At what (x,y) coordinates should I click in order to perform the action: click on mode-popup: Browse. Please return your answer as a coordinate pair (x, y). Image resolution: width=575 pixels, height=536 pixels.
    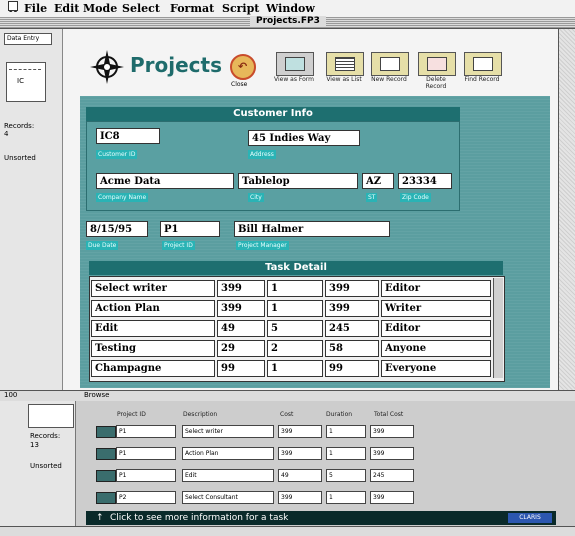
    Looking at the image, I should click on (97, 395).